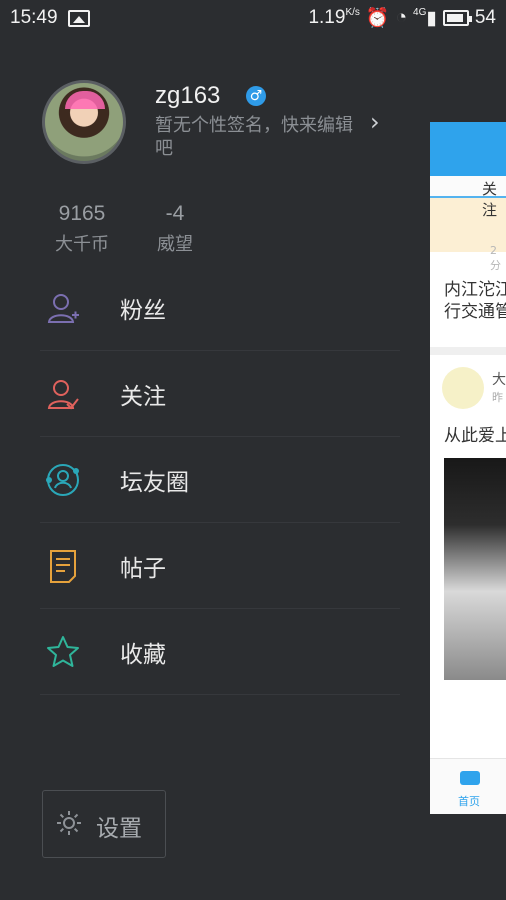 The height and width of the screenshot is (900, 506). What do you see at coordinates (200, 566) in the screenshot?
I see `menu-item-posts: 帖子` at bounding box center [200, 566].